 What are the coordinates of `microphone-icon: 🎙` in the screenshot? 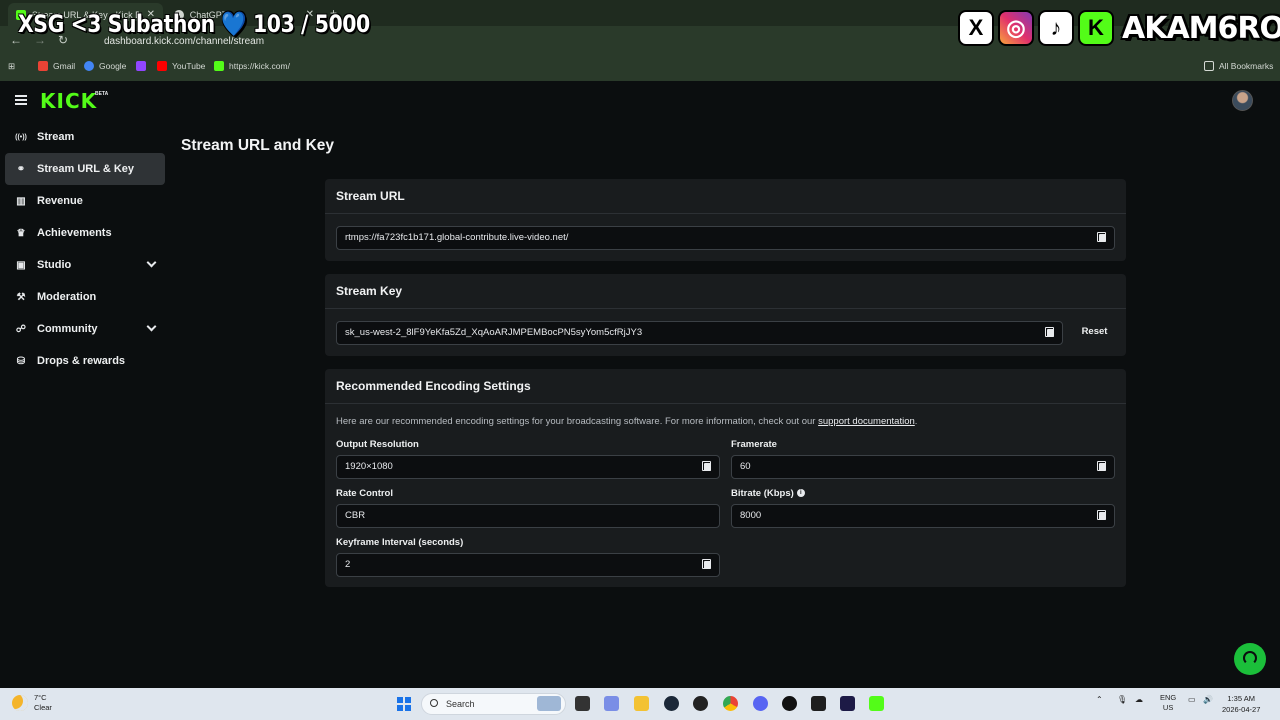 It's located at (1122, 699).